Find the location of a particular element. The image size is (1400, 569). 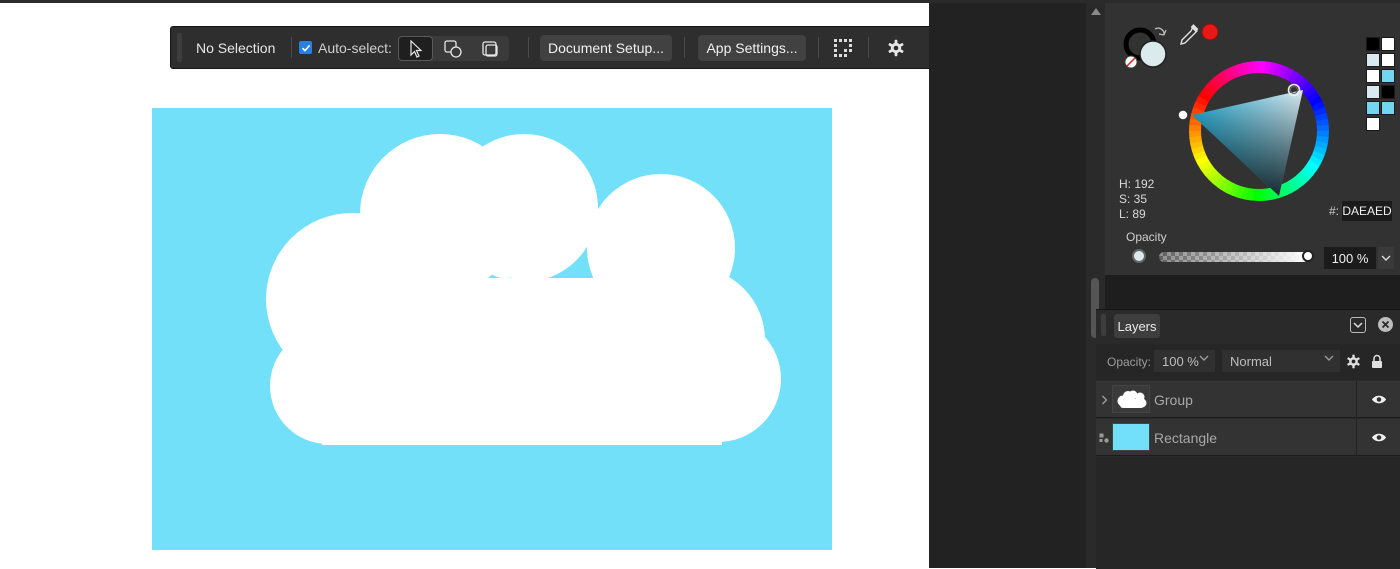

opacity-dropdown-button is located at coordinates (1386, 258).